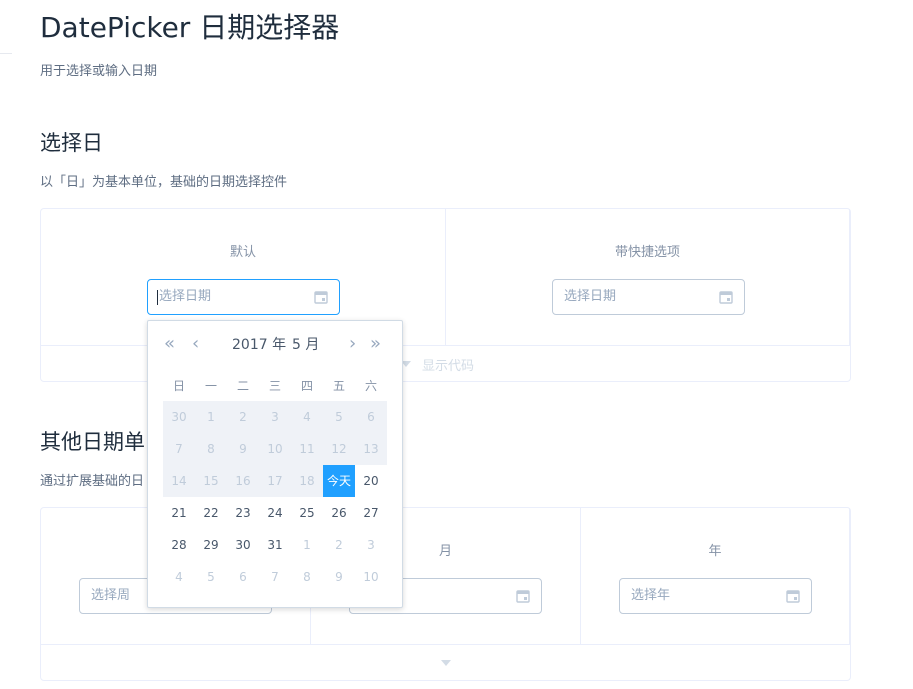  I want to click on section-desc-select-day: 以「日」为基本单位，基础的日期选择控件, so click(164, 182).